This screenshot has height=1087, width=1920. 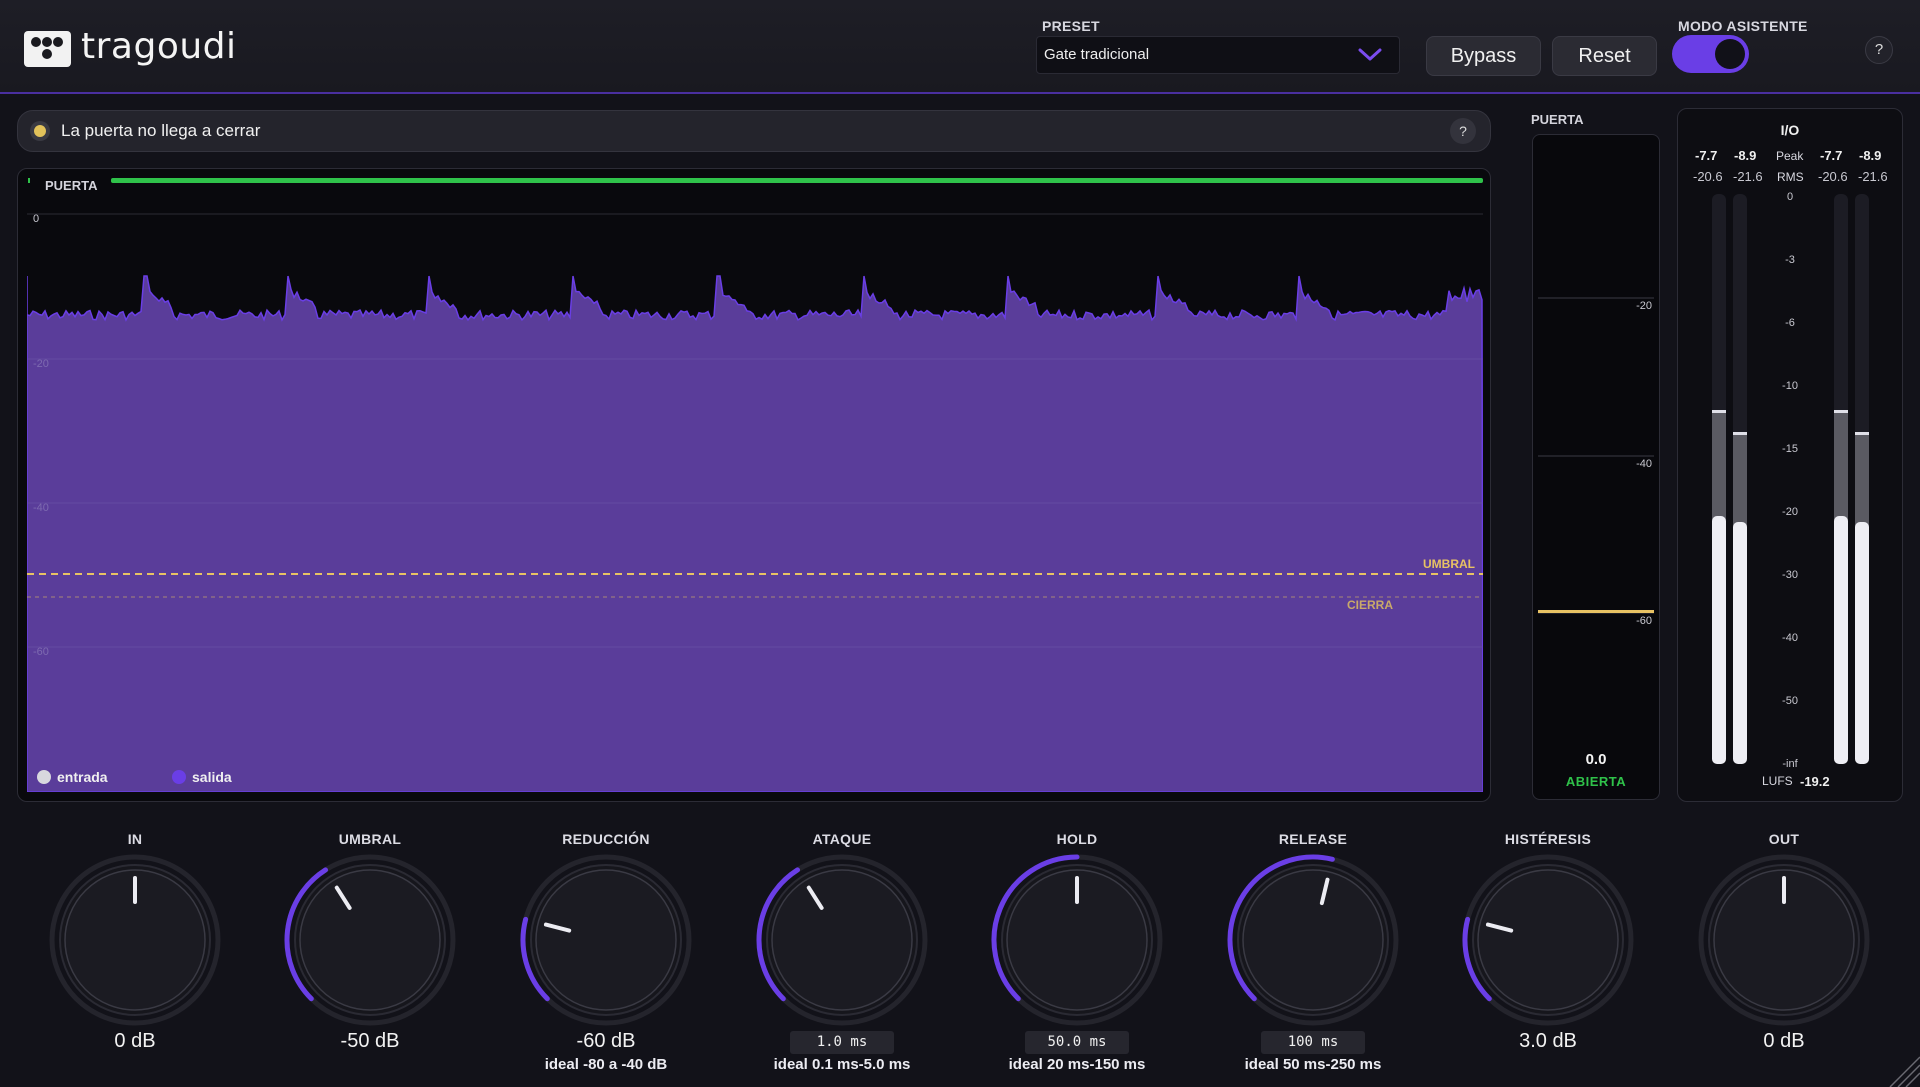 What do you see at coordinates (179, 777) in the screenshot?
I see `legend-output-dot` at bounding box center [179, 777].